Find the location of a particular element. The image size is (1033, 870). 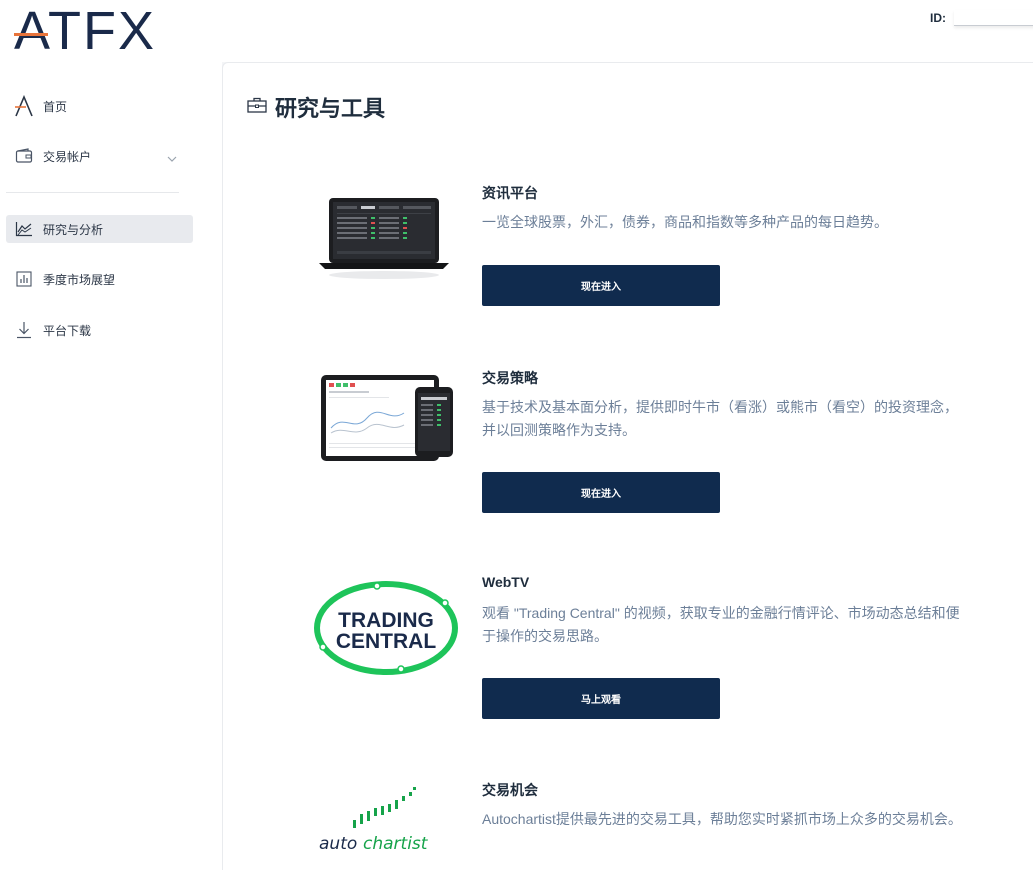

card-title: 资讯平台 is located at coordinates (510, 193).